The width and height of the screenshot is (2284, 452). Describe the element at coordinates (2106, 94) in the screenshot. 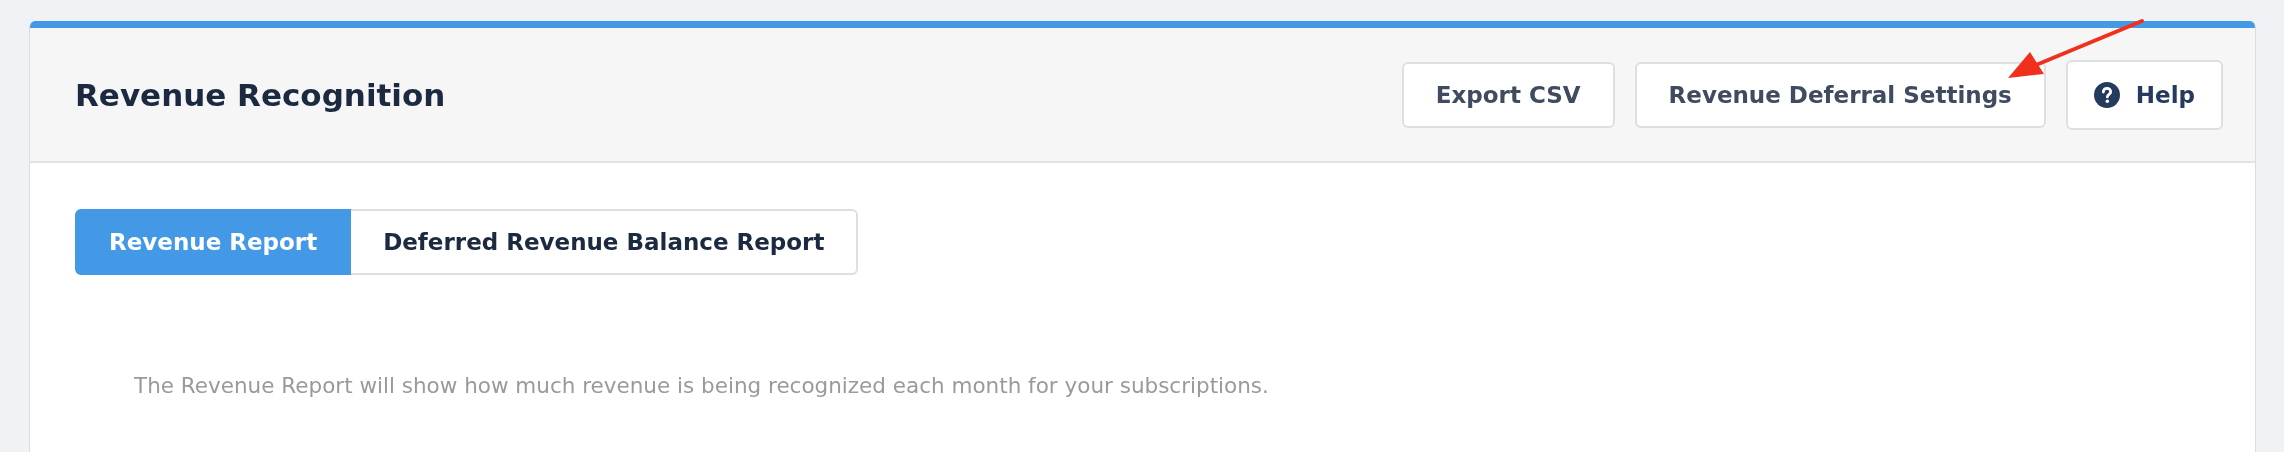

I see `help-icon` at that location.